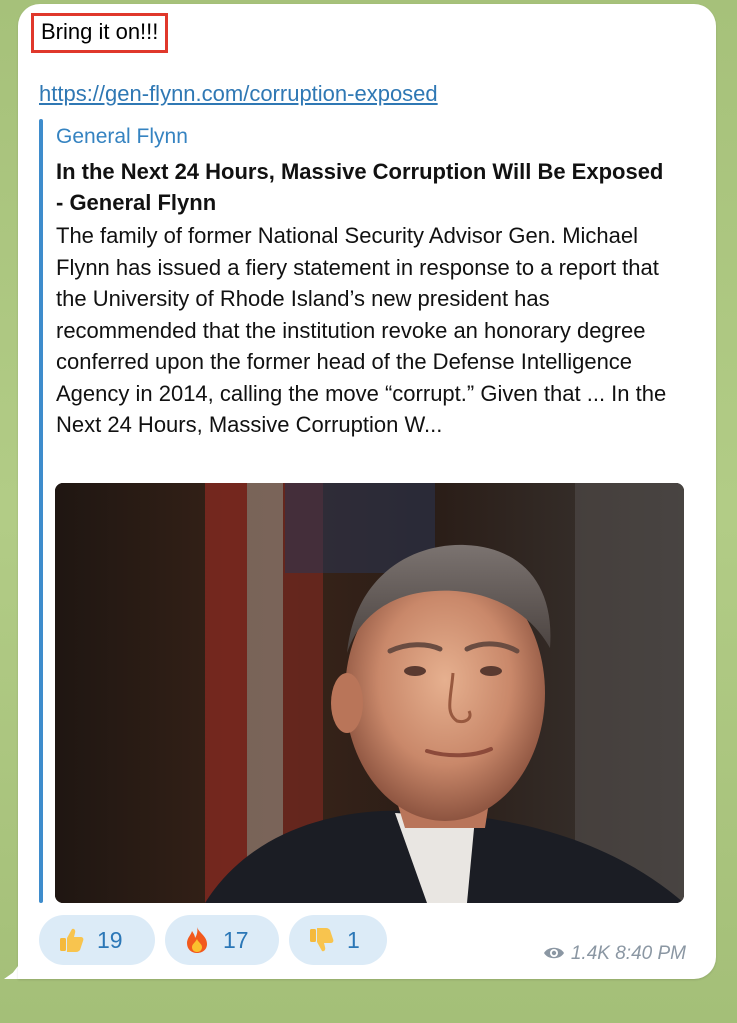  I want to click on reaction-count: 1, so click(353, 940).